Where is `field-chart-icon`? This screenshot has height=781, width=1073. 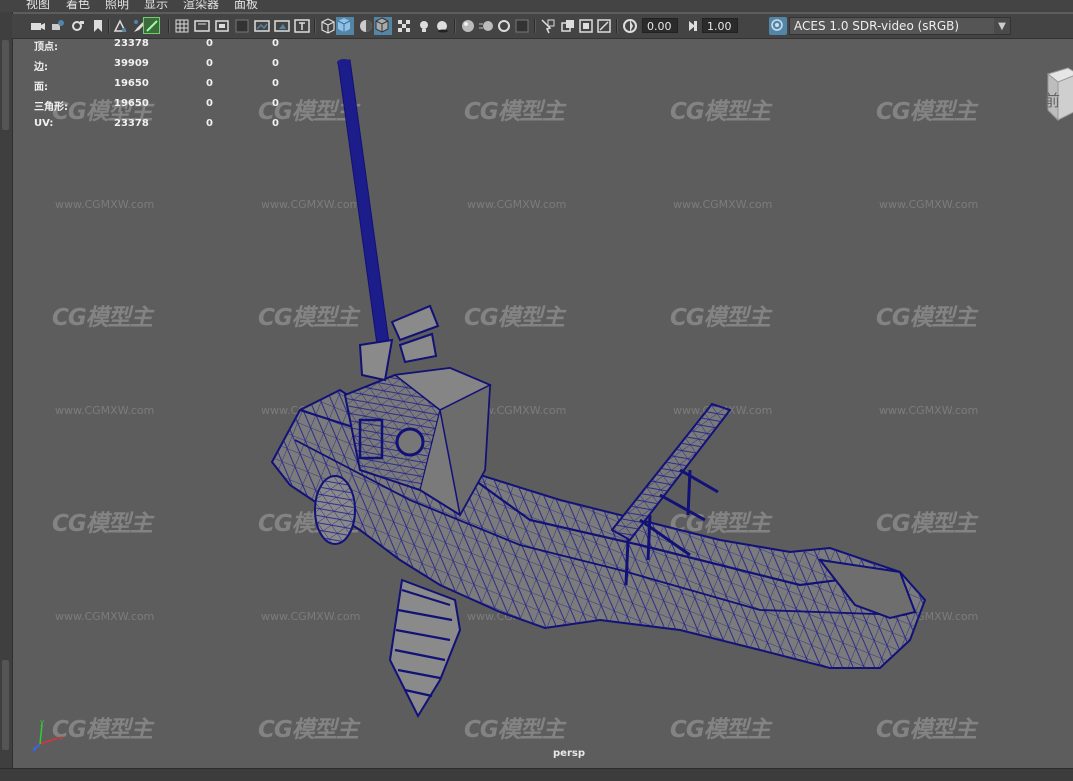 field-chart-icon is located at coordinates (242, 26).